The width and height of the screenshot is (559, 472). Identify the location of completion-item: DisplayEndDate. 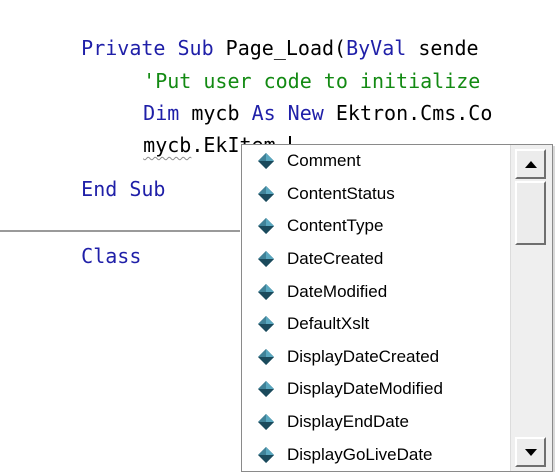
(375, 422).